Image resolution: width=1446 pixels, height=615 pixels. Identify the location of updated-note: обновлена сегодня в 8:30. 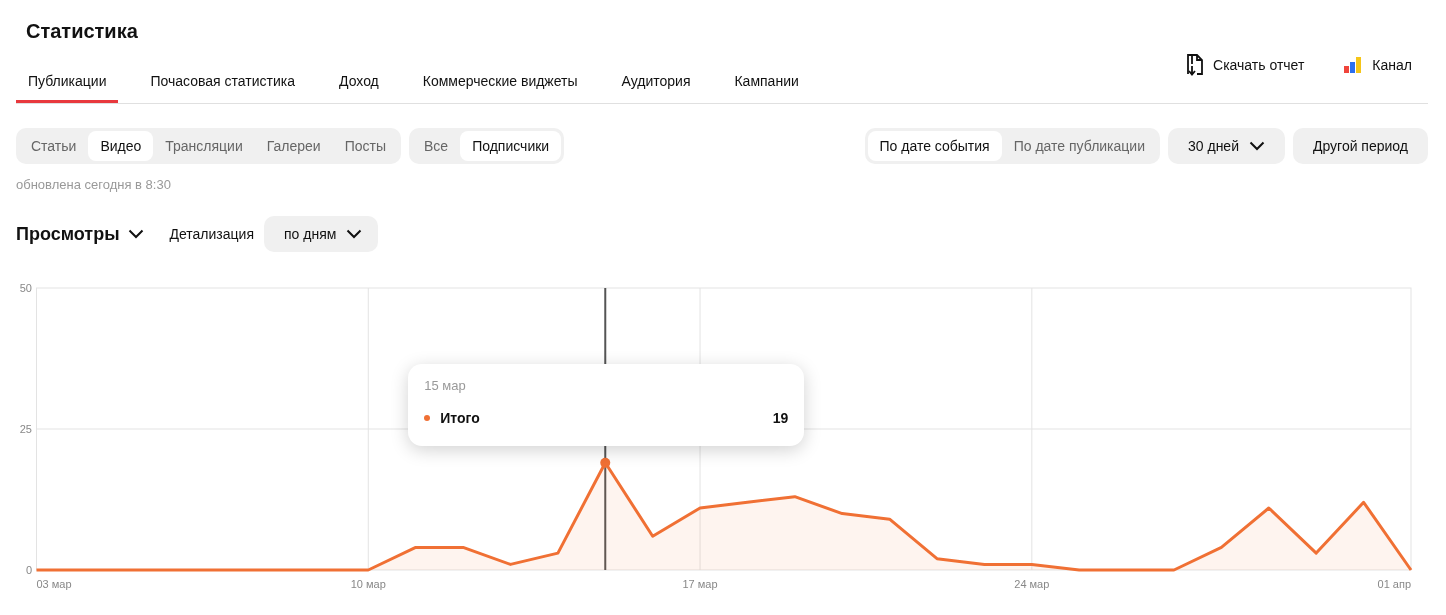
(94, 184).